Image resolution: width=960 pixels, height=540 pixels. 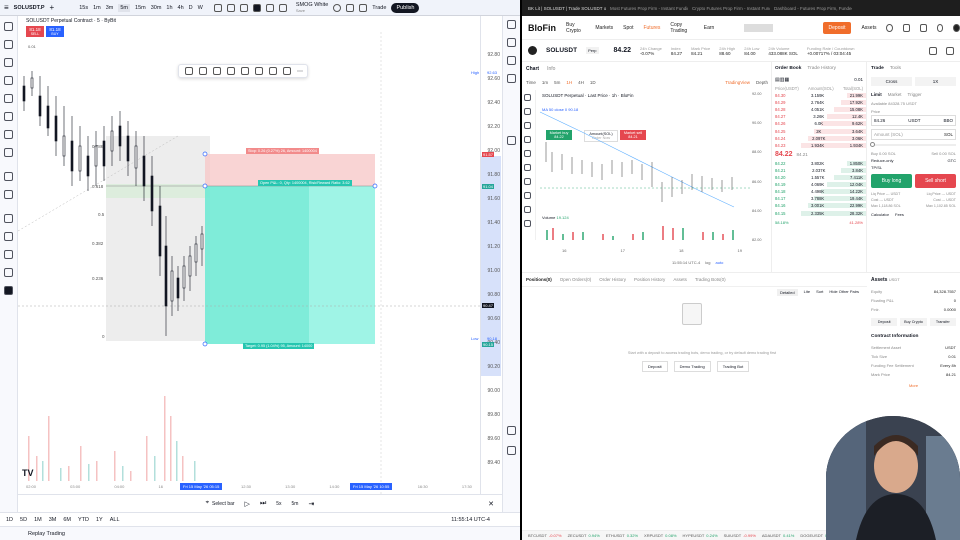 What do you see at coordinates (935, 181) in the screenshot?
I see `sell-short-button: Sell short` at bounding box center [935, 181].